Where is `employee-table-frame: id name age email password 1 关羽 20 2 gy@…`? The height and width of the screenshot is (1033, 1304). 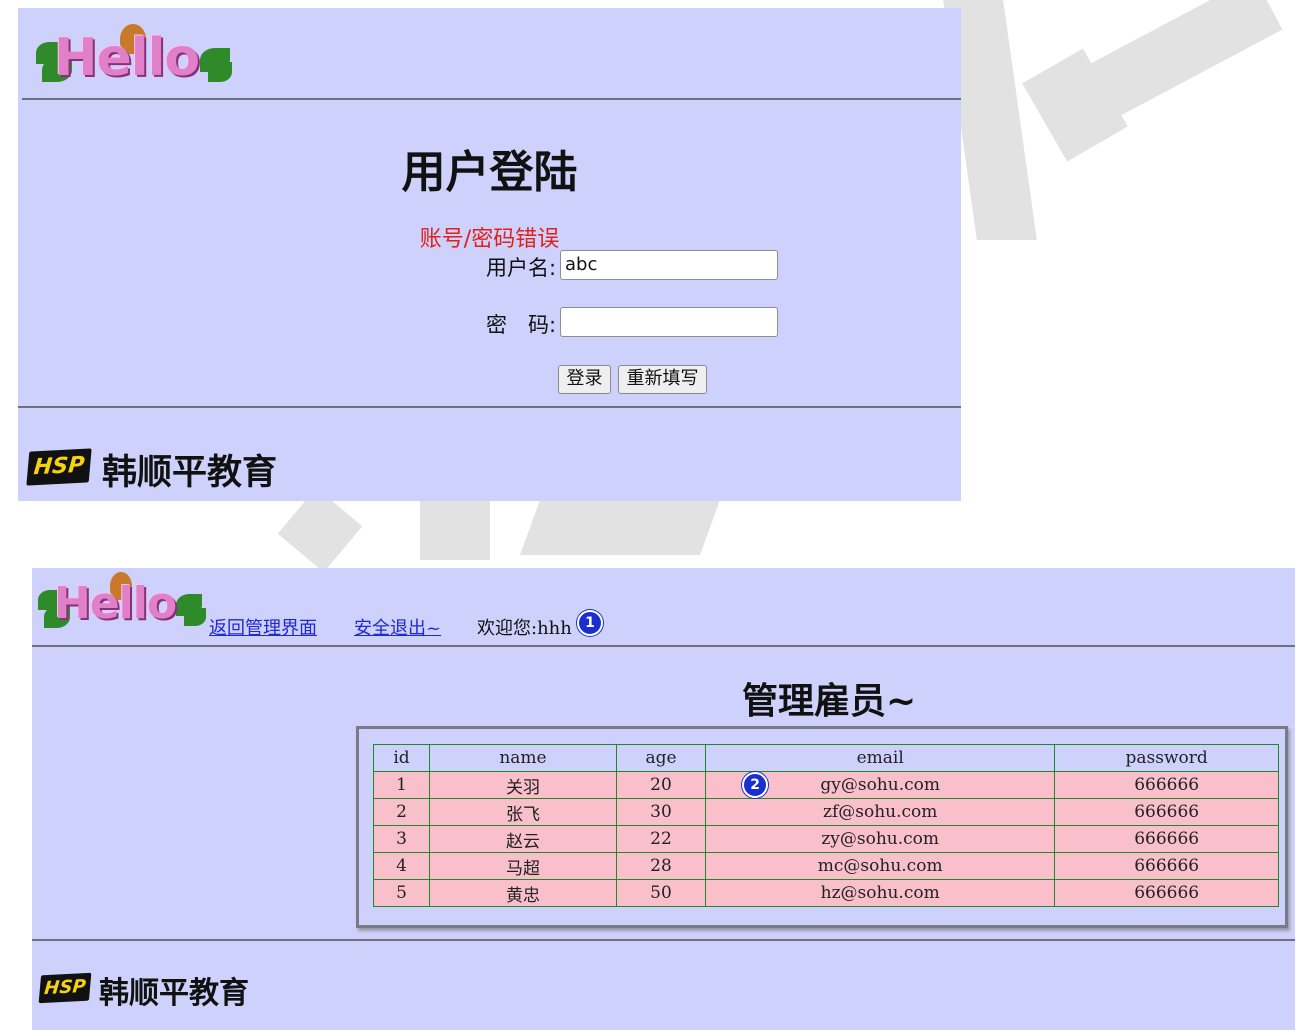
employee-table-frame: id name age email password 1 关羽 20 2 gy@… is located at coordinates (822, 827).